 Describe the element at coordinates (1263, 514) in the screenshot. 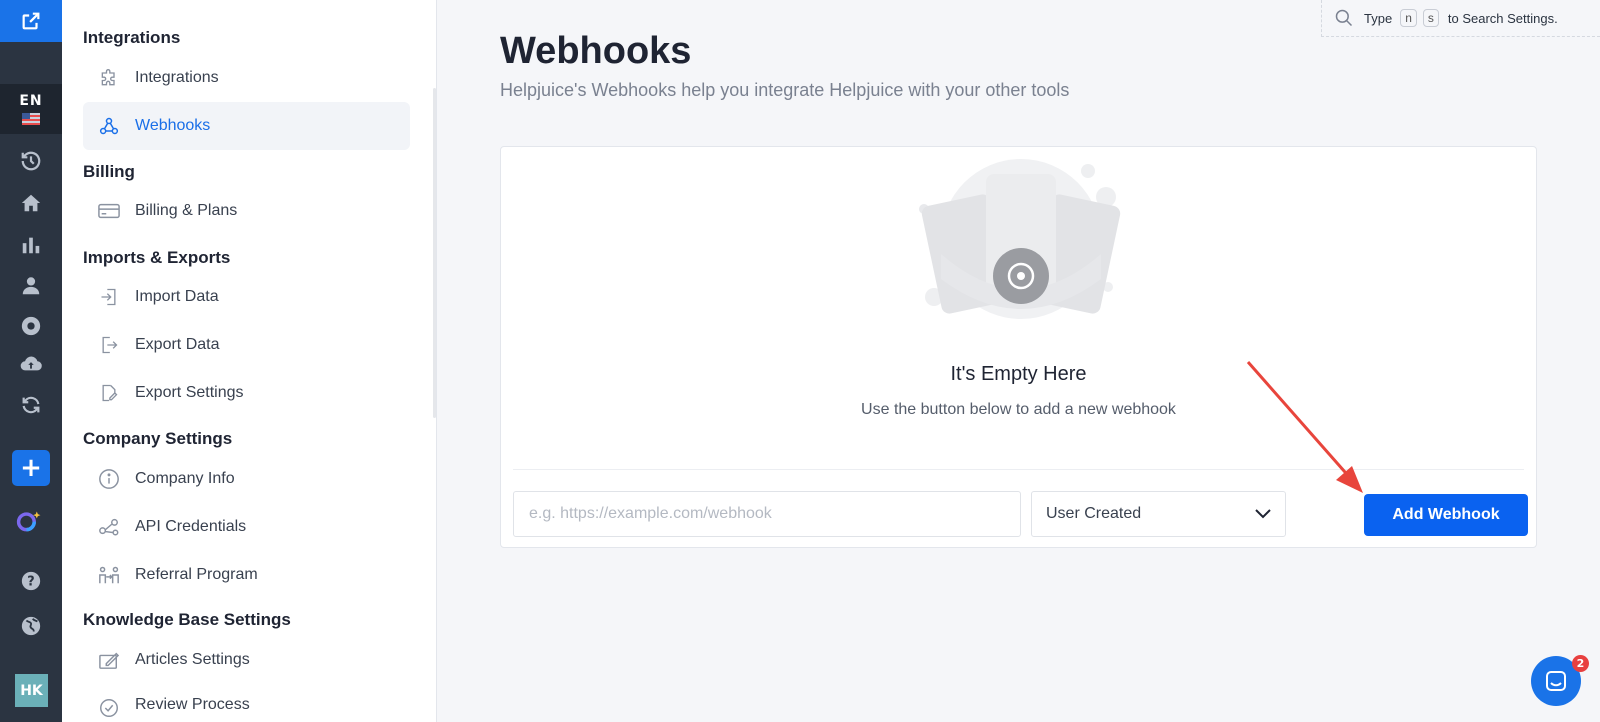

I see `chevron-down-icon` at that location.